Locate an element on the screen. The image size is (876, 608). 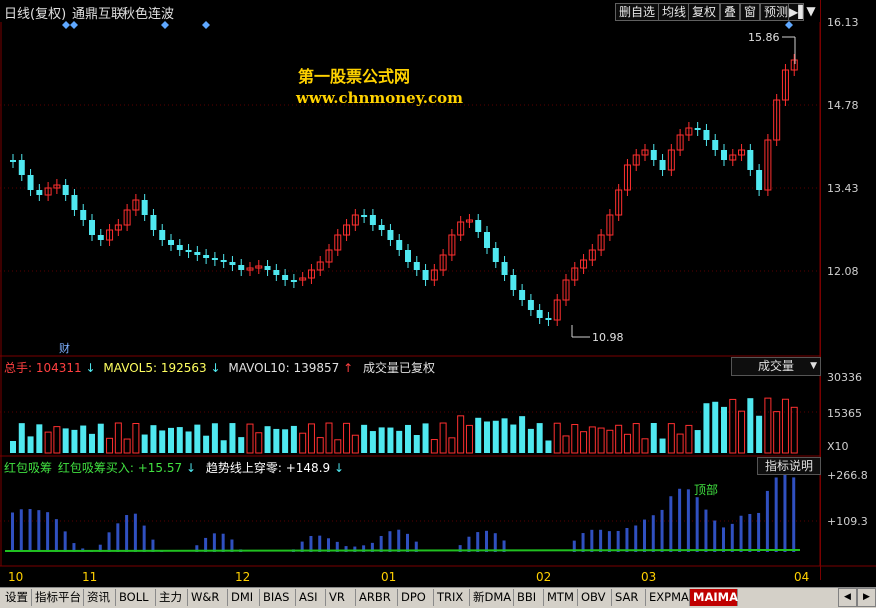
high-price-label: 15.86 is located at coordinates (764, 37).